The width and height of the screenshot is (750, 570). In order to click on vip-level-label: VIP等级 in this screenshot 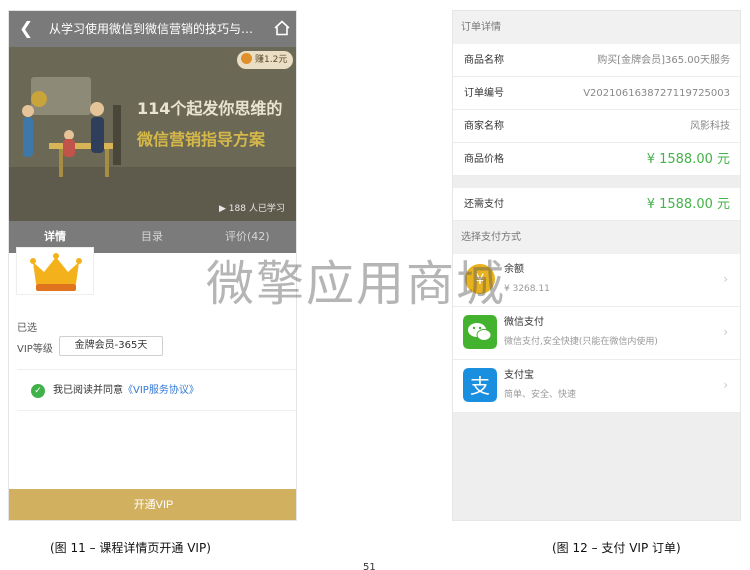, I will do `click(35, 349)`.